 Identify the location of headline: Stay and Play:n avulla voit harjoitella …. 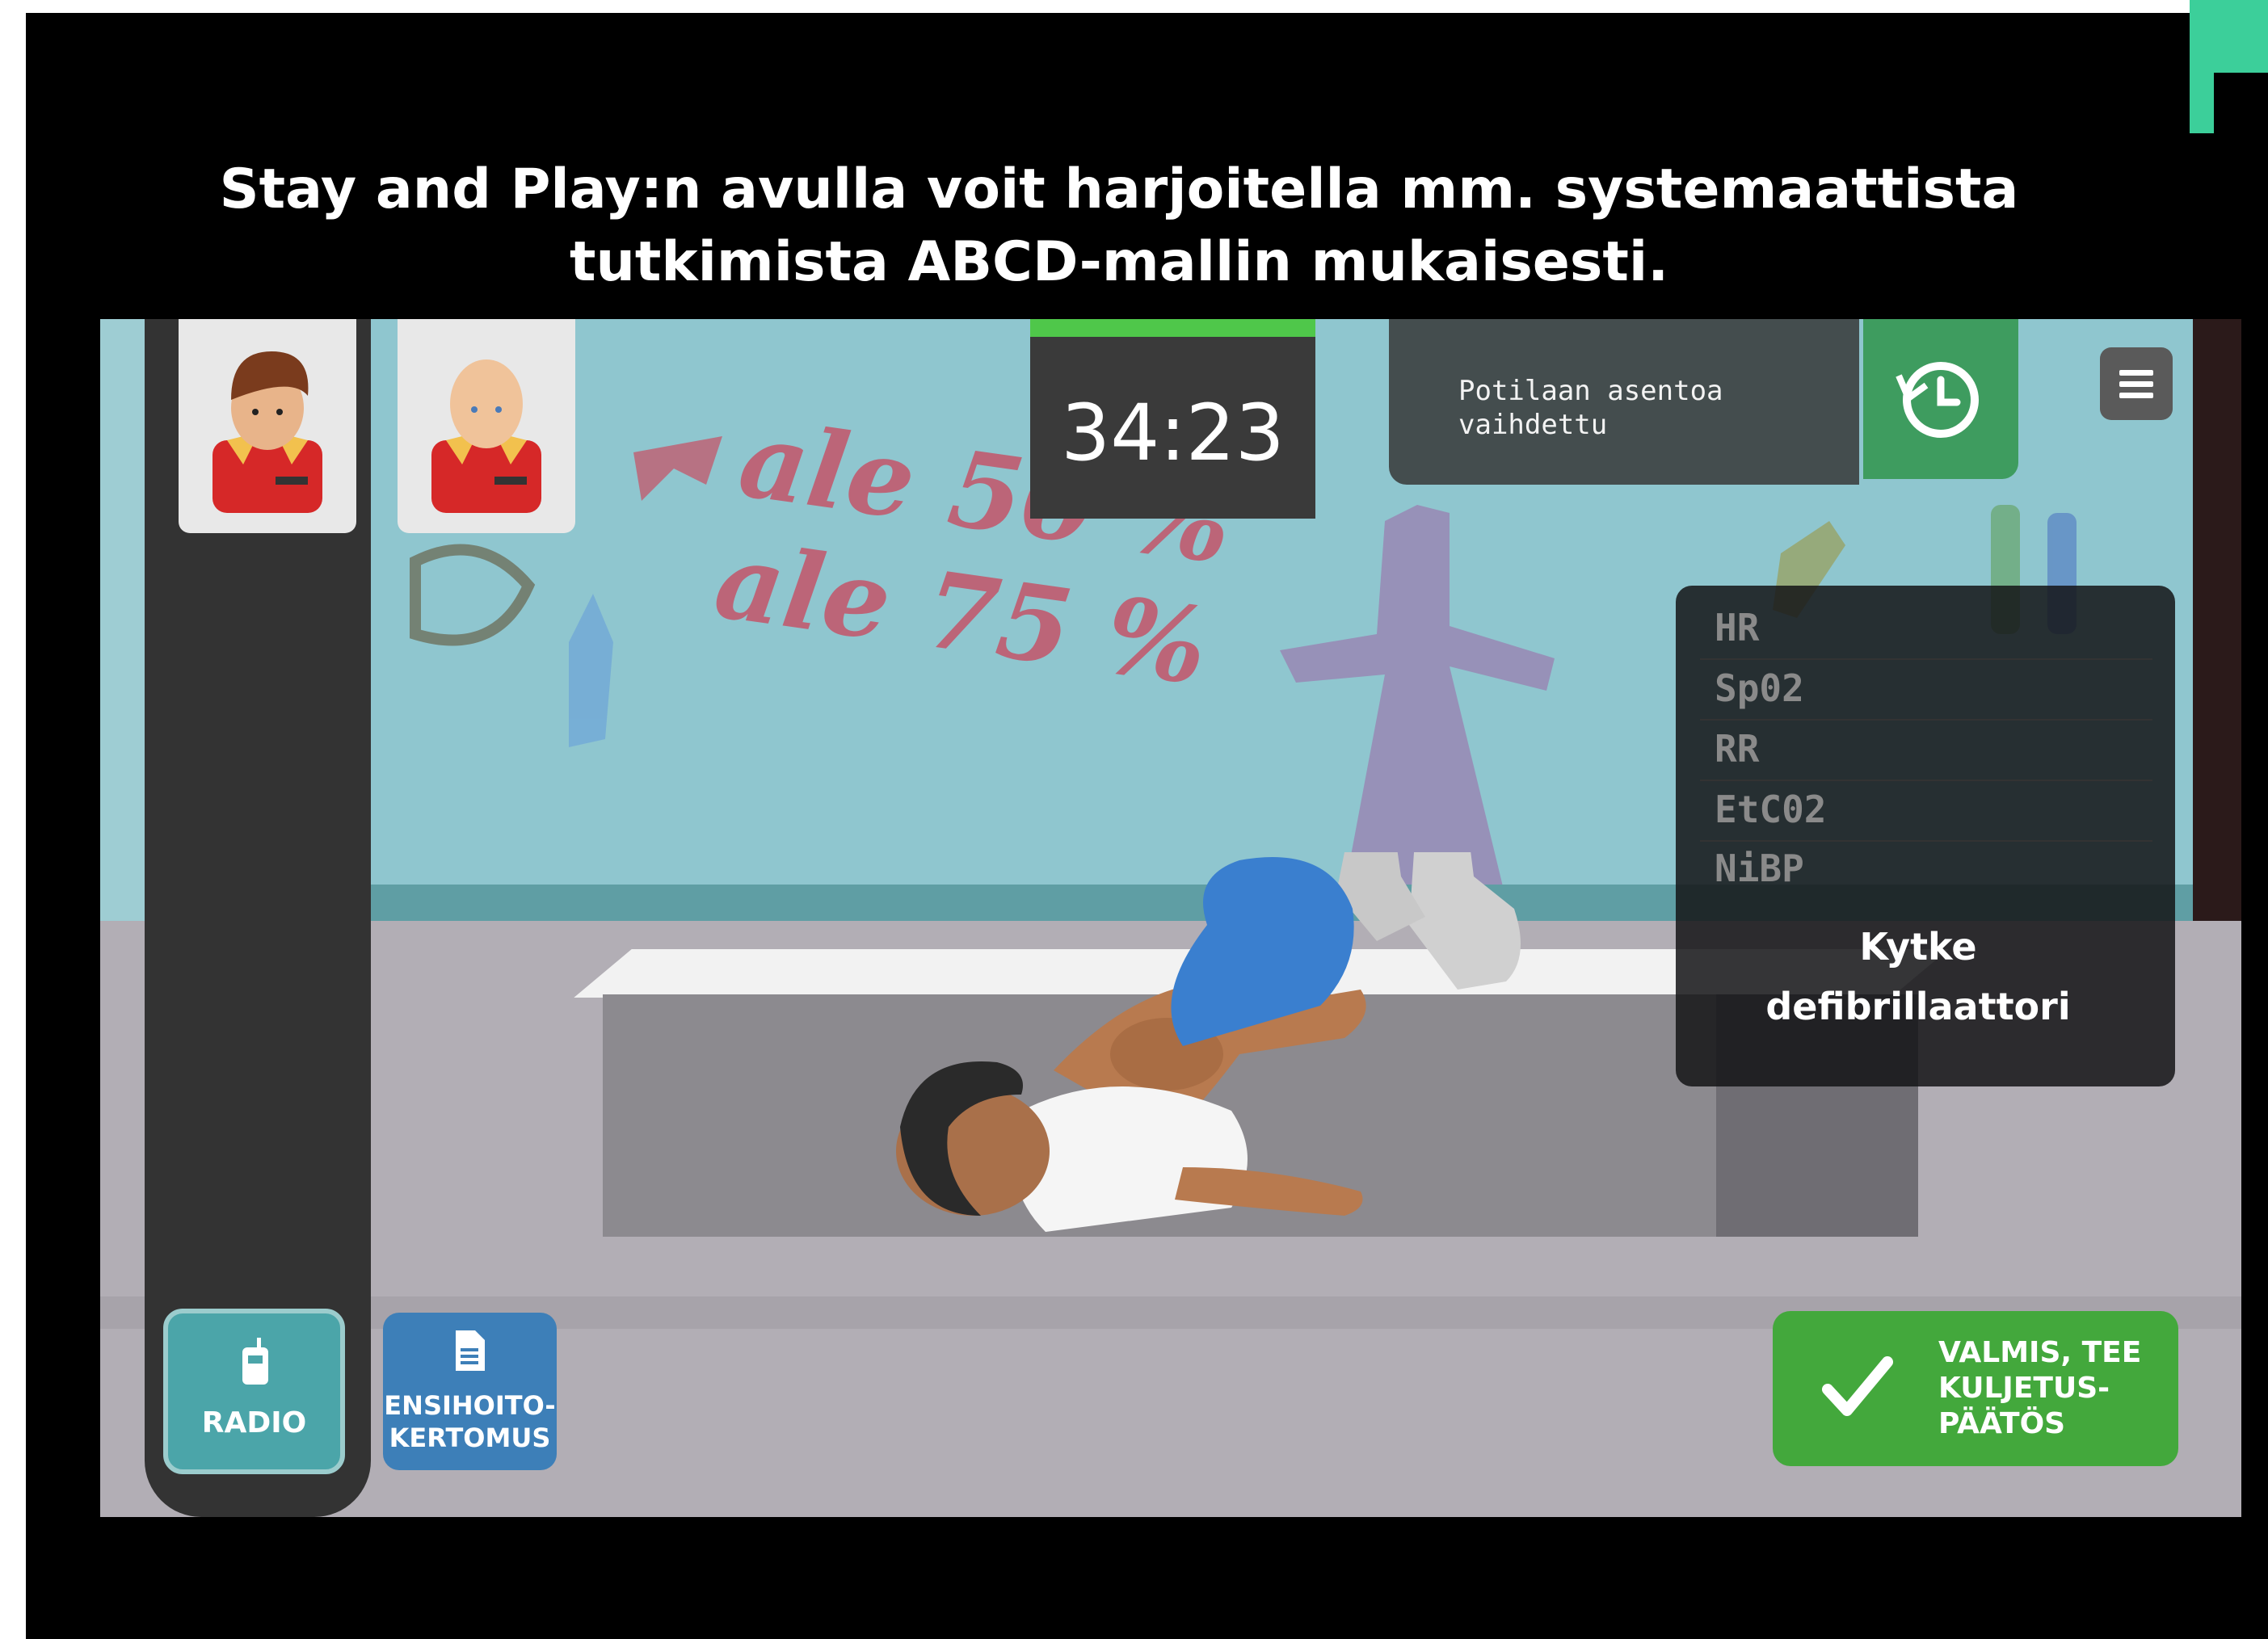
(1119, 226).